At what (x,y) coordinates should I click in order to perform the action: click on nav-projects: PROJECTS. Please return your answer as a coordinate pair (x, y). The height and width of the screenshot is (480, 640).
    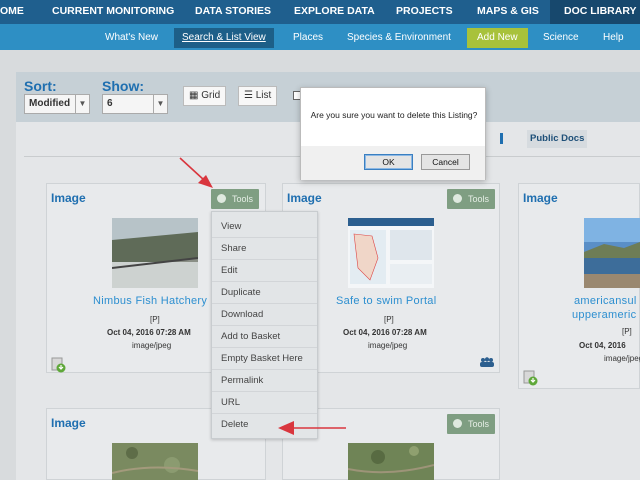
    Looking at the image, I should click on (424, 12).